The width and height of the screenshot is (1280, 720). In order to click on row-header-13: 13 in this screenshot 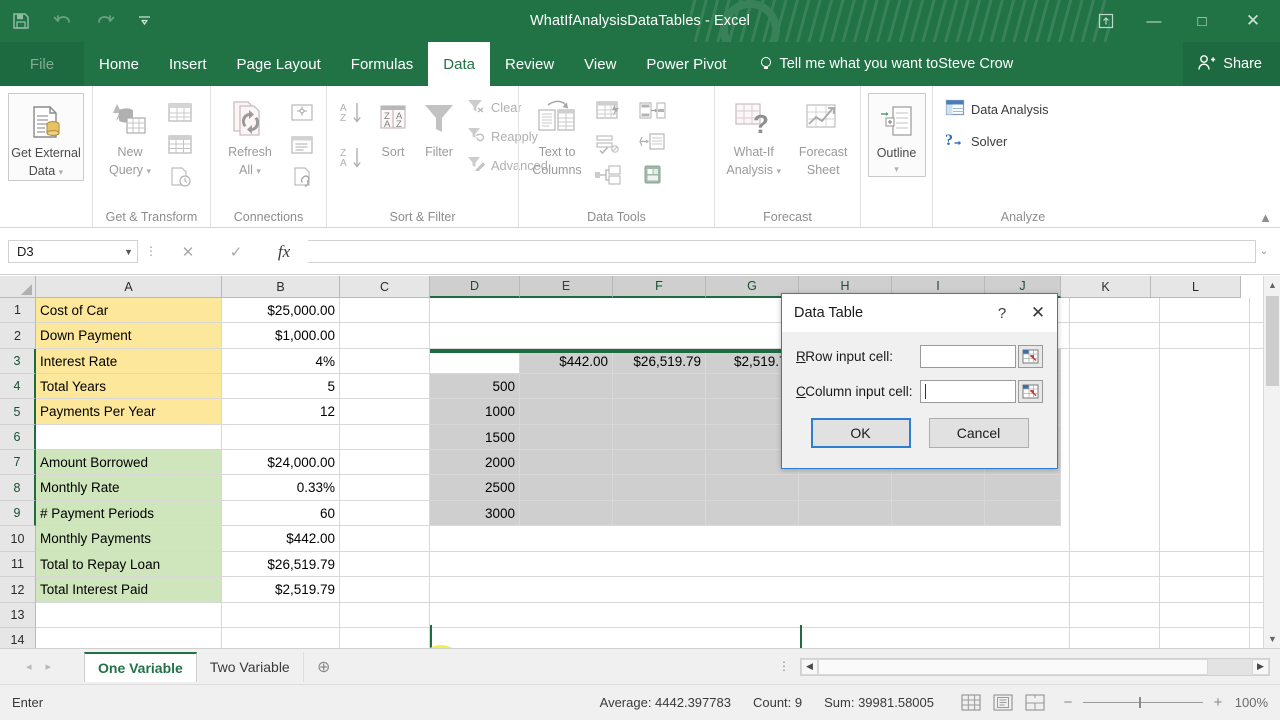, I will do `click(18, 615)`.